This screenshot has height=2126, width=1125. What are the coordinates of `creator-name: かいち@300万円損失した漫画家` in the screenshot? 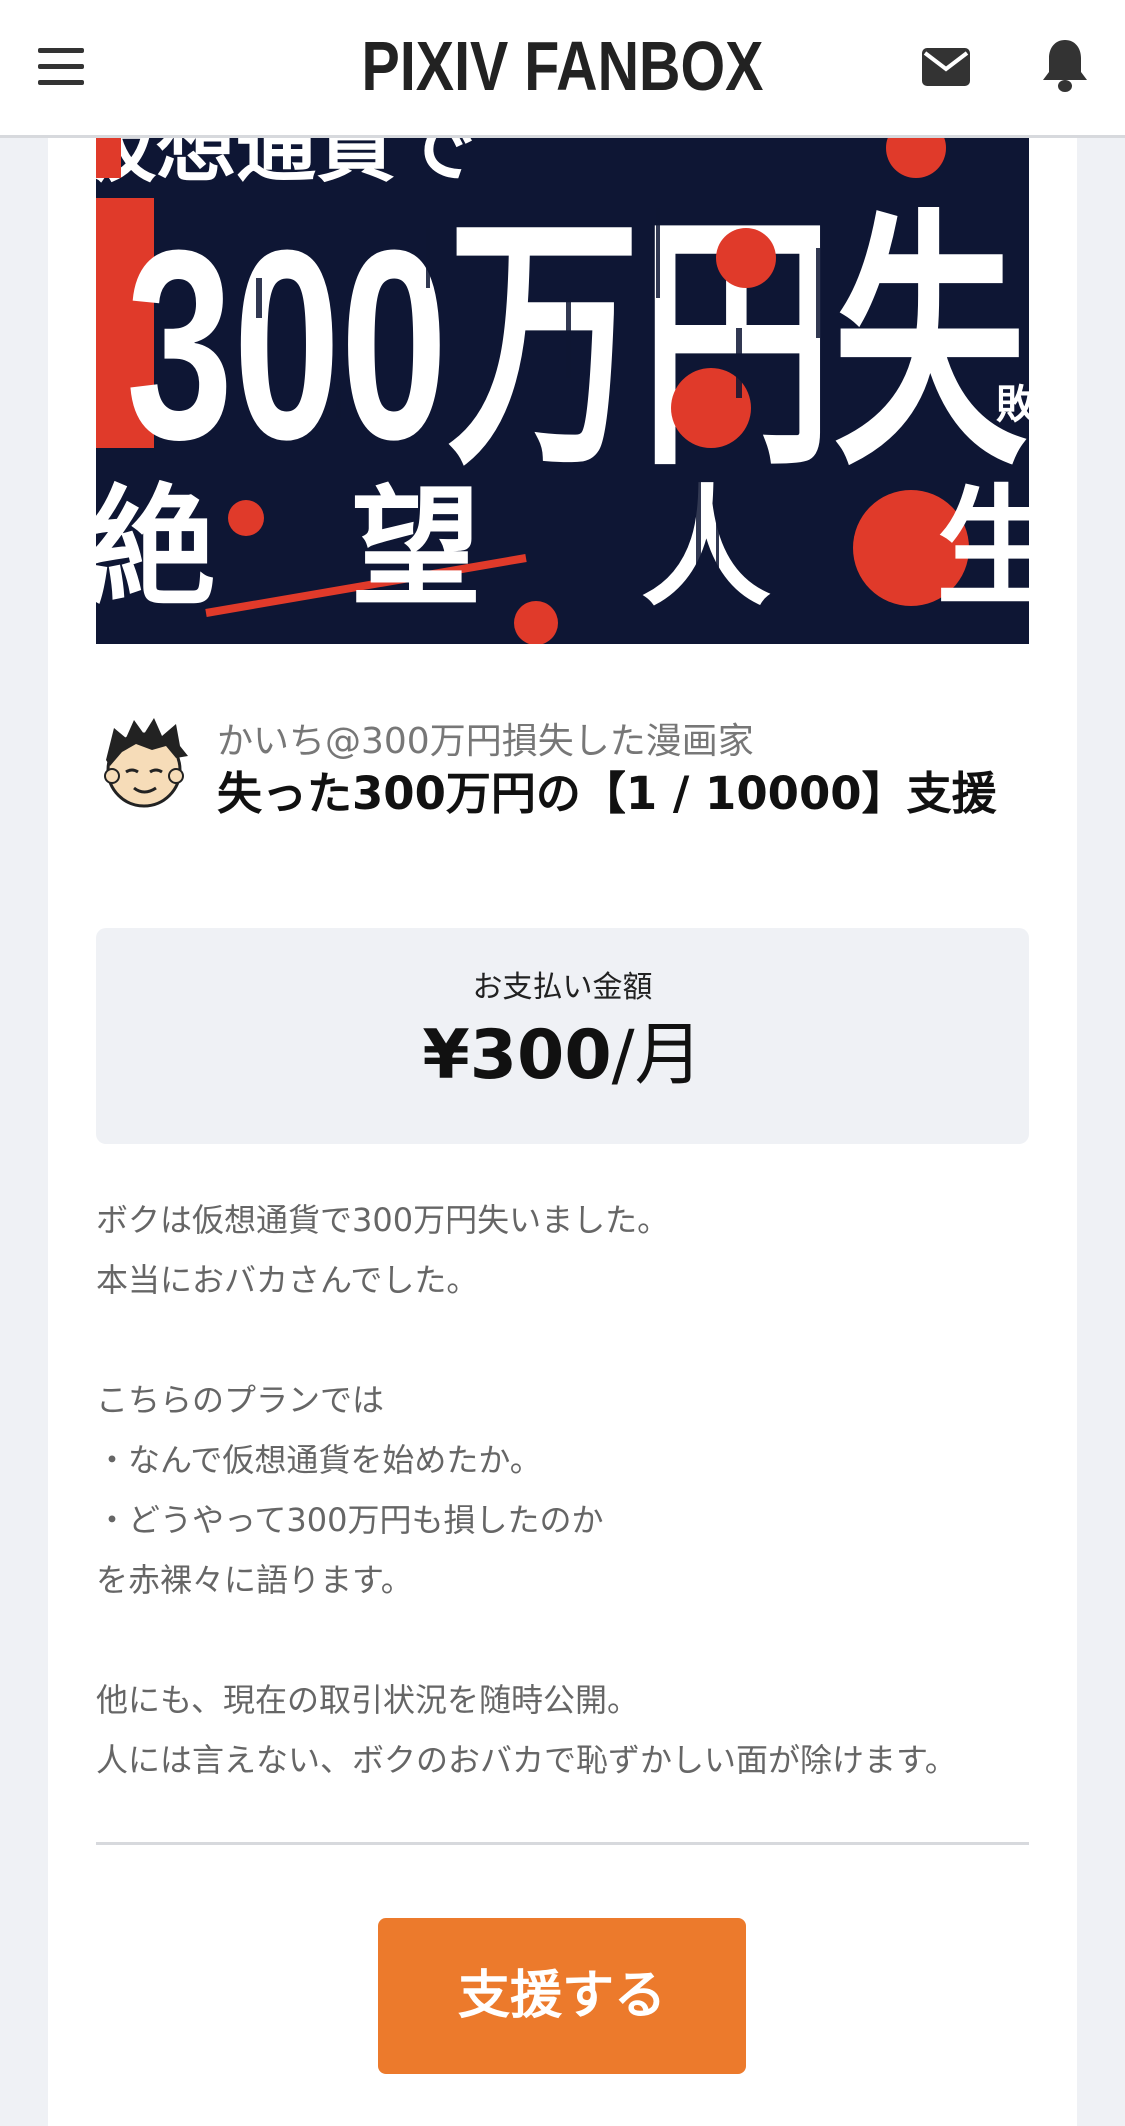 It's located at (485, 738).